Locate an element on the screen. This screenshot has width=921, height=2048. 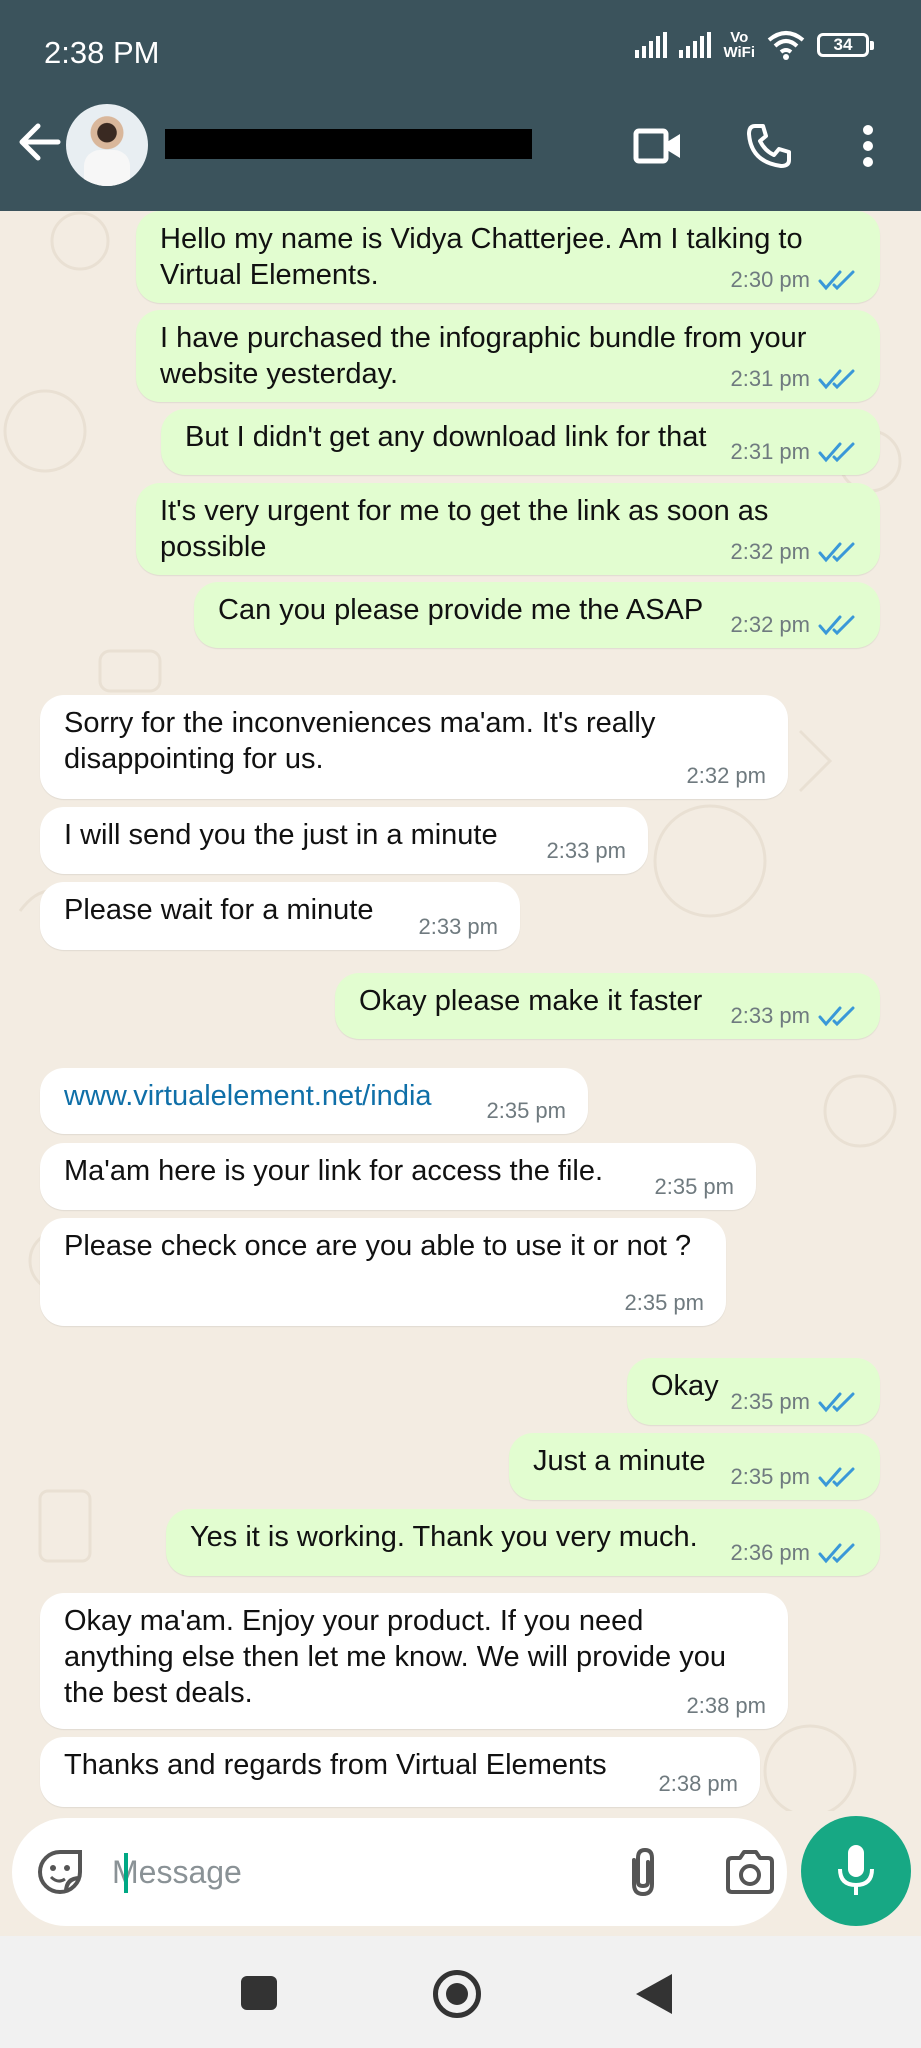
contact-name-redacted is located at coordinates (348, 144).